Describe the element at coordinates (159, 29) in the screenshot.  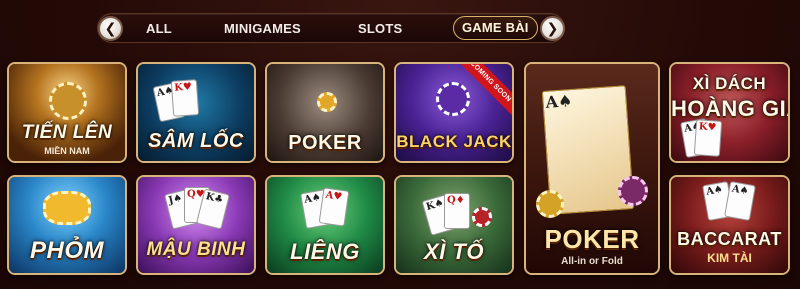
I see `tab-all: ALL` at that location.